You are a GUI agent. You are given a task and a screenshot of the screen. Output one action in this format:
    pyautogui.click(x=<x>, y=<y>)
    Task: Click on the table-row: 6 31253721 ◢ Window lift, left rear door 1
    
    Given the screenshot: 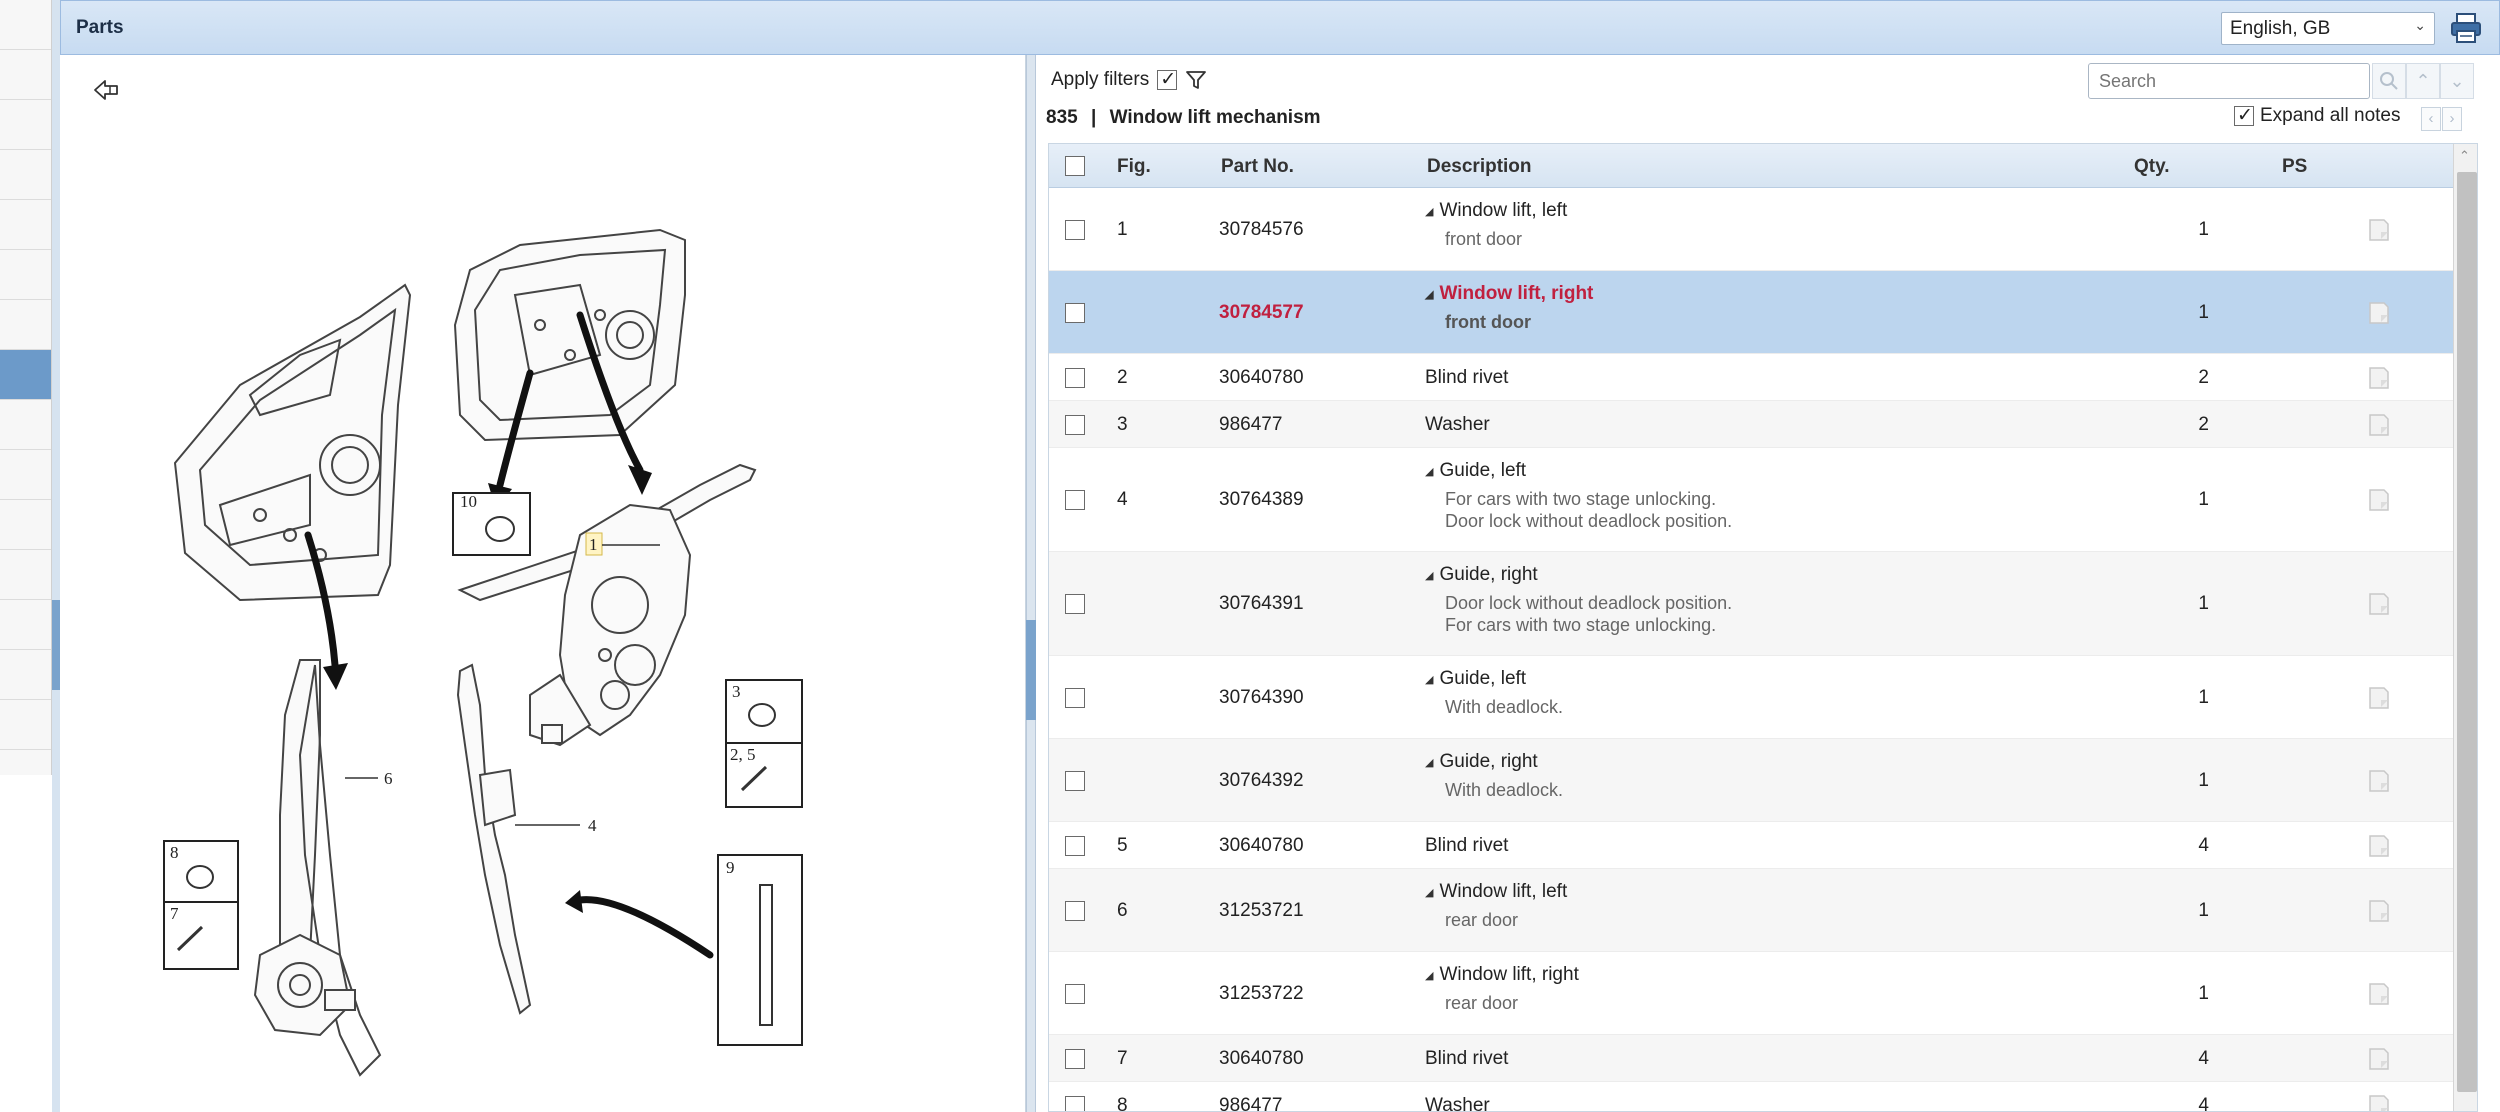 What is the action you would take?
    pyautogui.click(x=1751, y=910)
    